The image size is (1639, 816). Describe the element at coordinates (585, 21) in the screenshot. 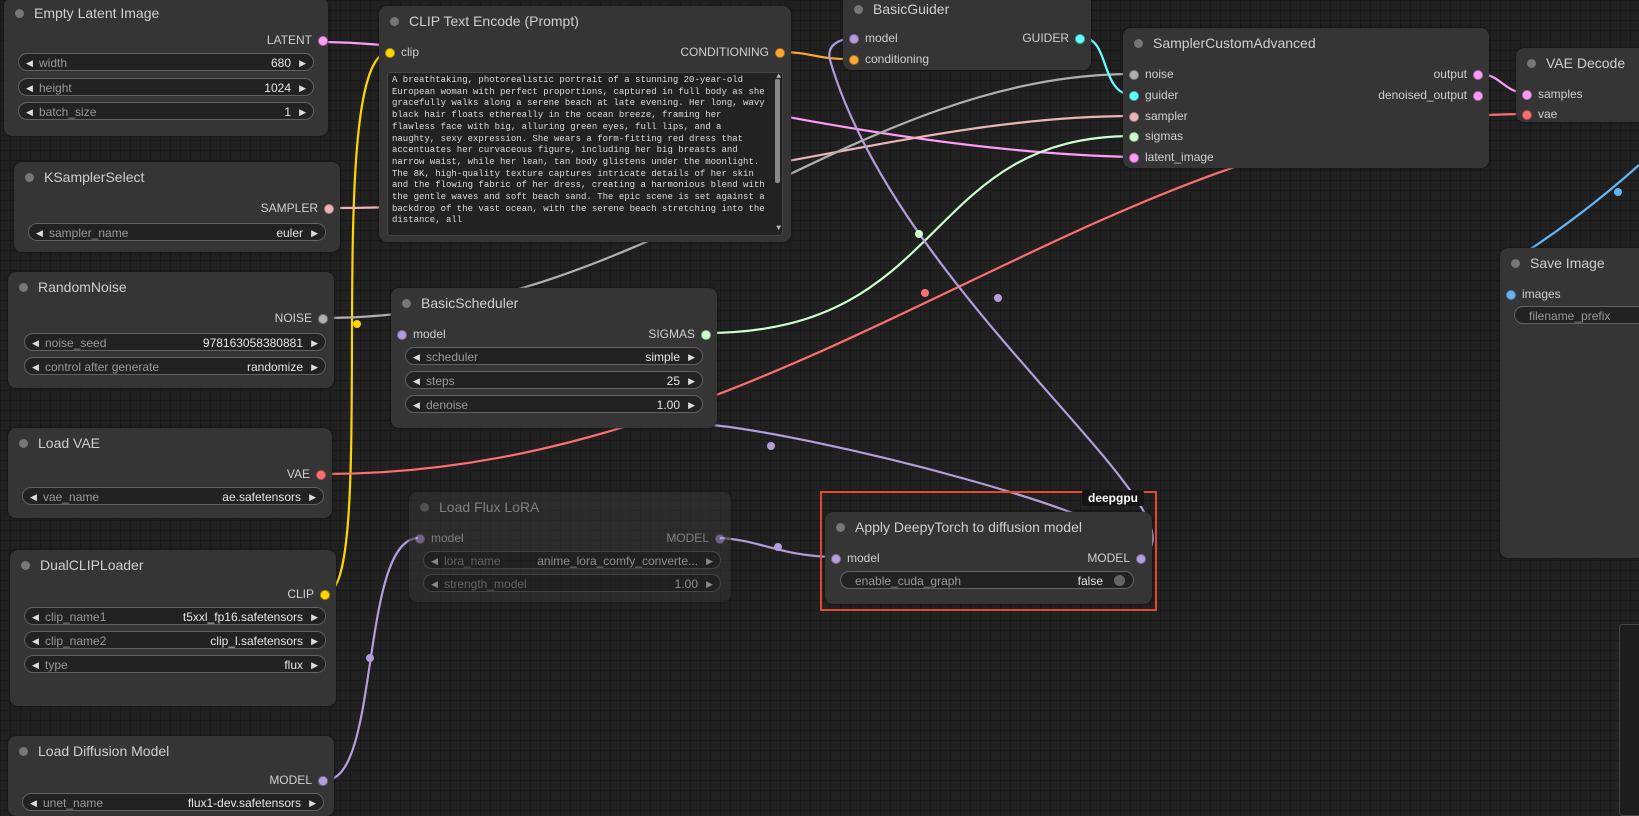

I see `node-title: CLIP Text Encode (Prompt)` at that location.